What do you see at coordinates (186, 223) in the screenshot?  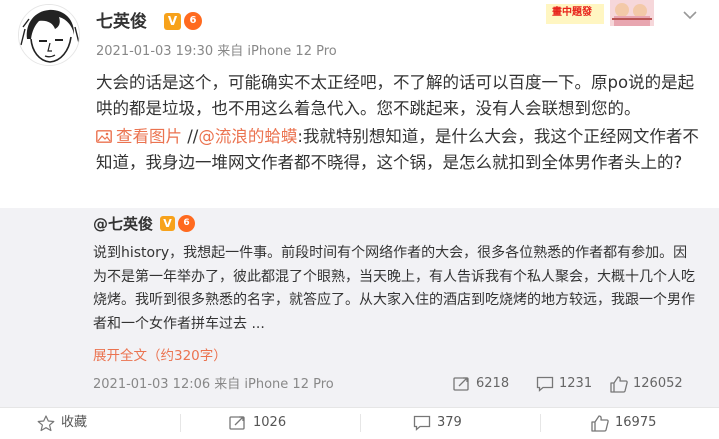 I see `quoted-level-badge-icon: 6` at bounding box center [186, 223].